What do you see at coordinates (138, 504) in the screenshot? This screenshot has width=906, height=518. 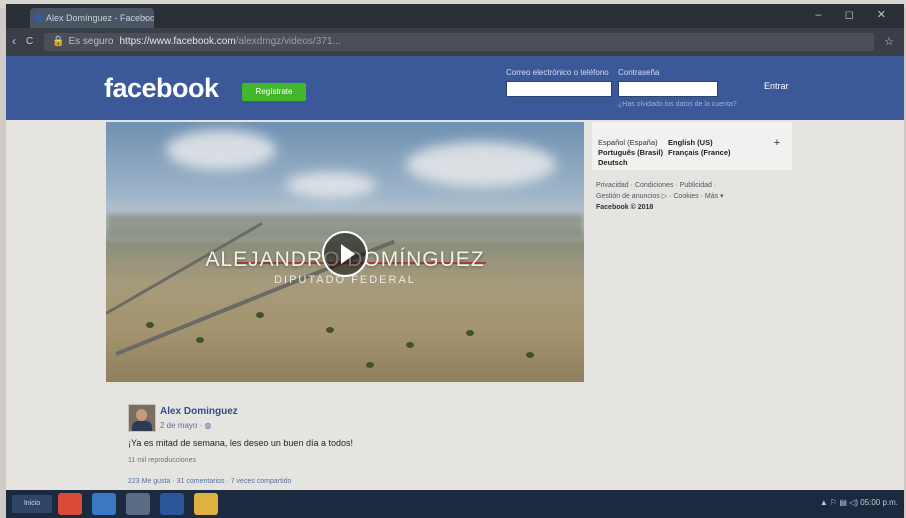 I see `explorer-icon` at bounding box center [138, 504].